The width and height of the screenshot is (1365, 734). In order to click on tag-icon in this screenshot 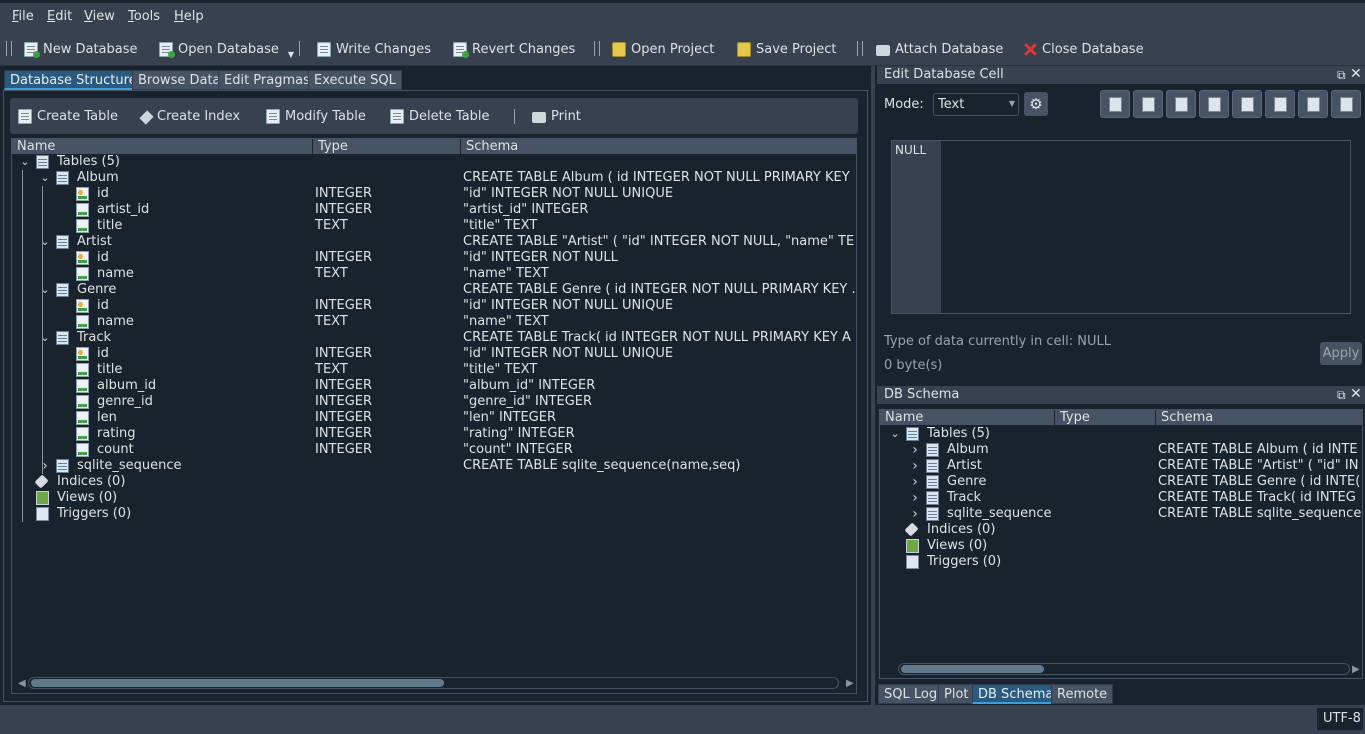, I will do `click(911, 529)`.